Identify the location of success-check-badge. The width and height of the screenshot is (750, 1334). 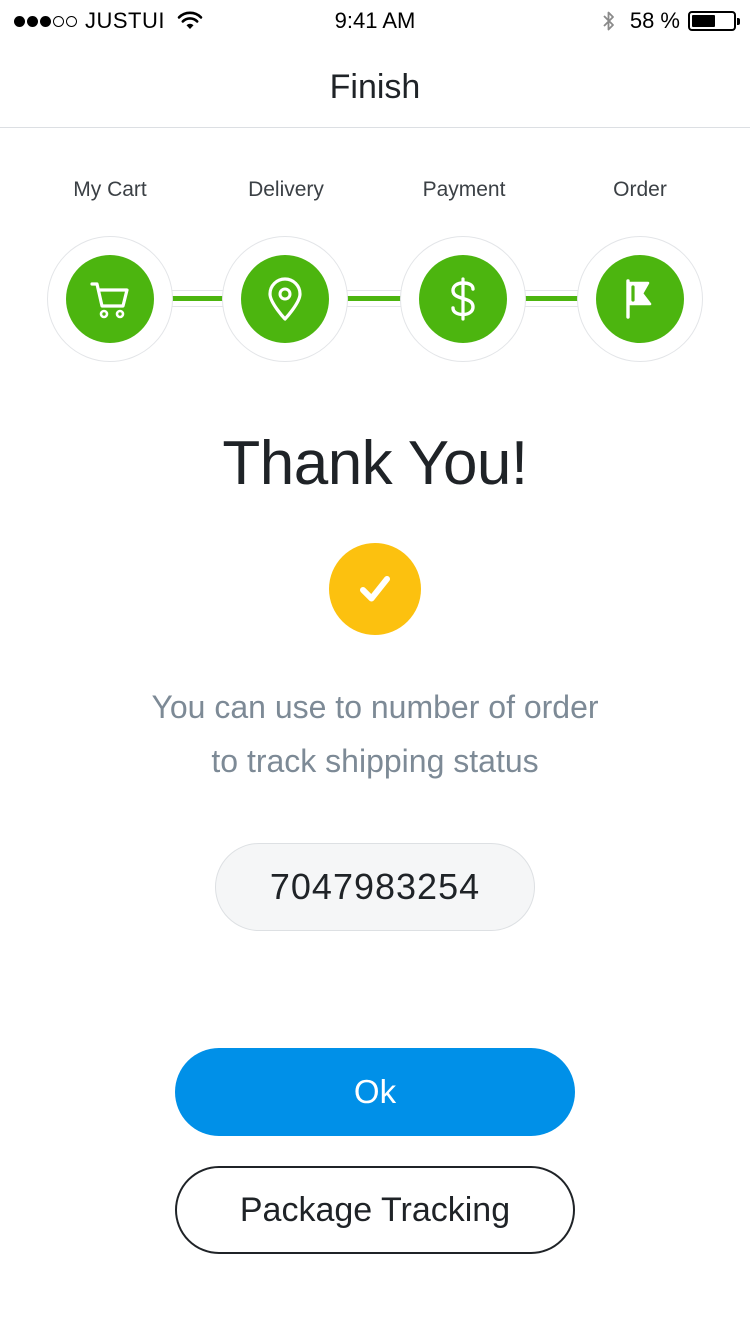
(375, 589).